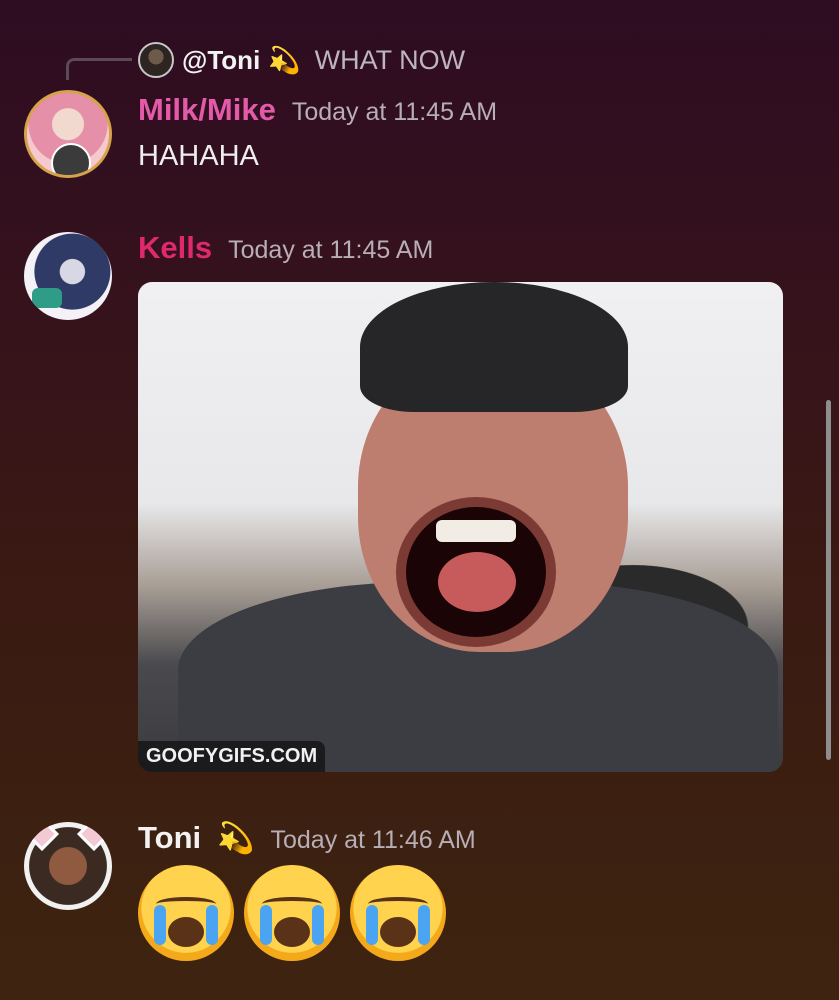 The width and height of the screenshot is (839, 1000). Describe the element at coordinates (477, 582) in the screenshot. I see `gif-tongue` at that location.